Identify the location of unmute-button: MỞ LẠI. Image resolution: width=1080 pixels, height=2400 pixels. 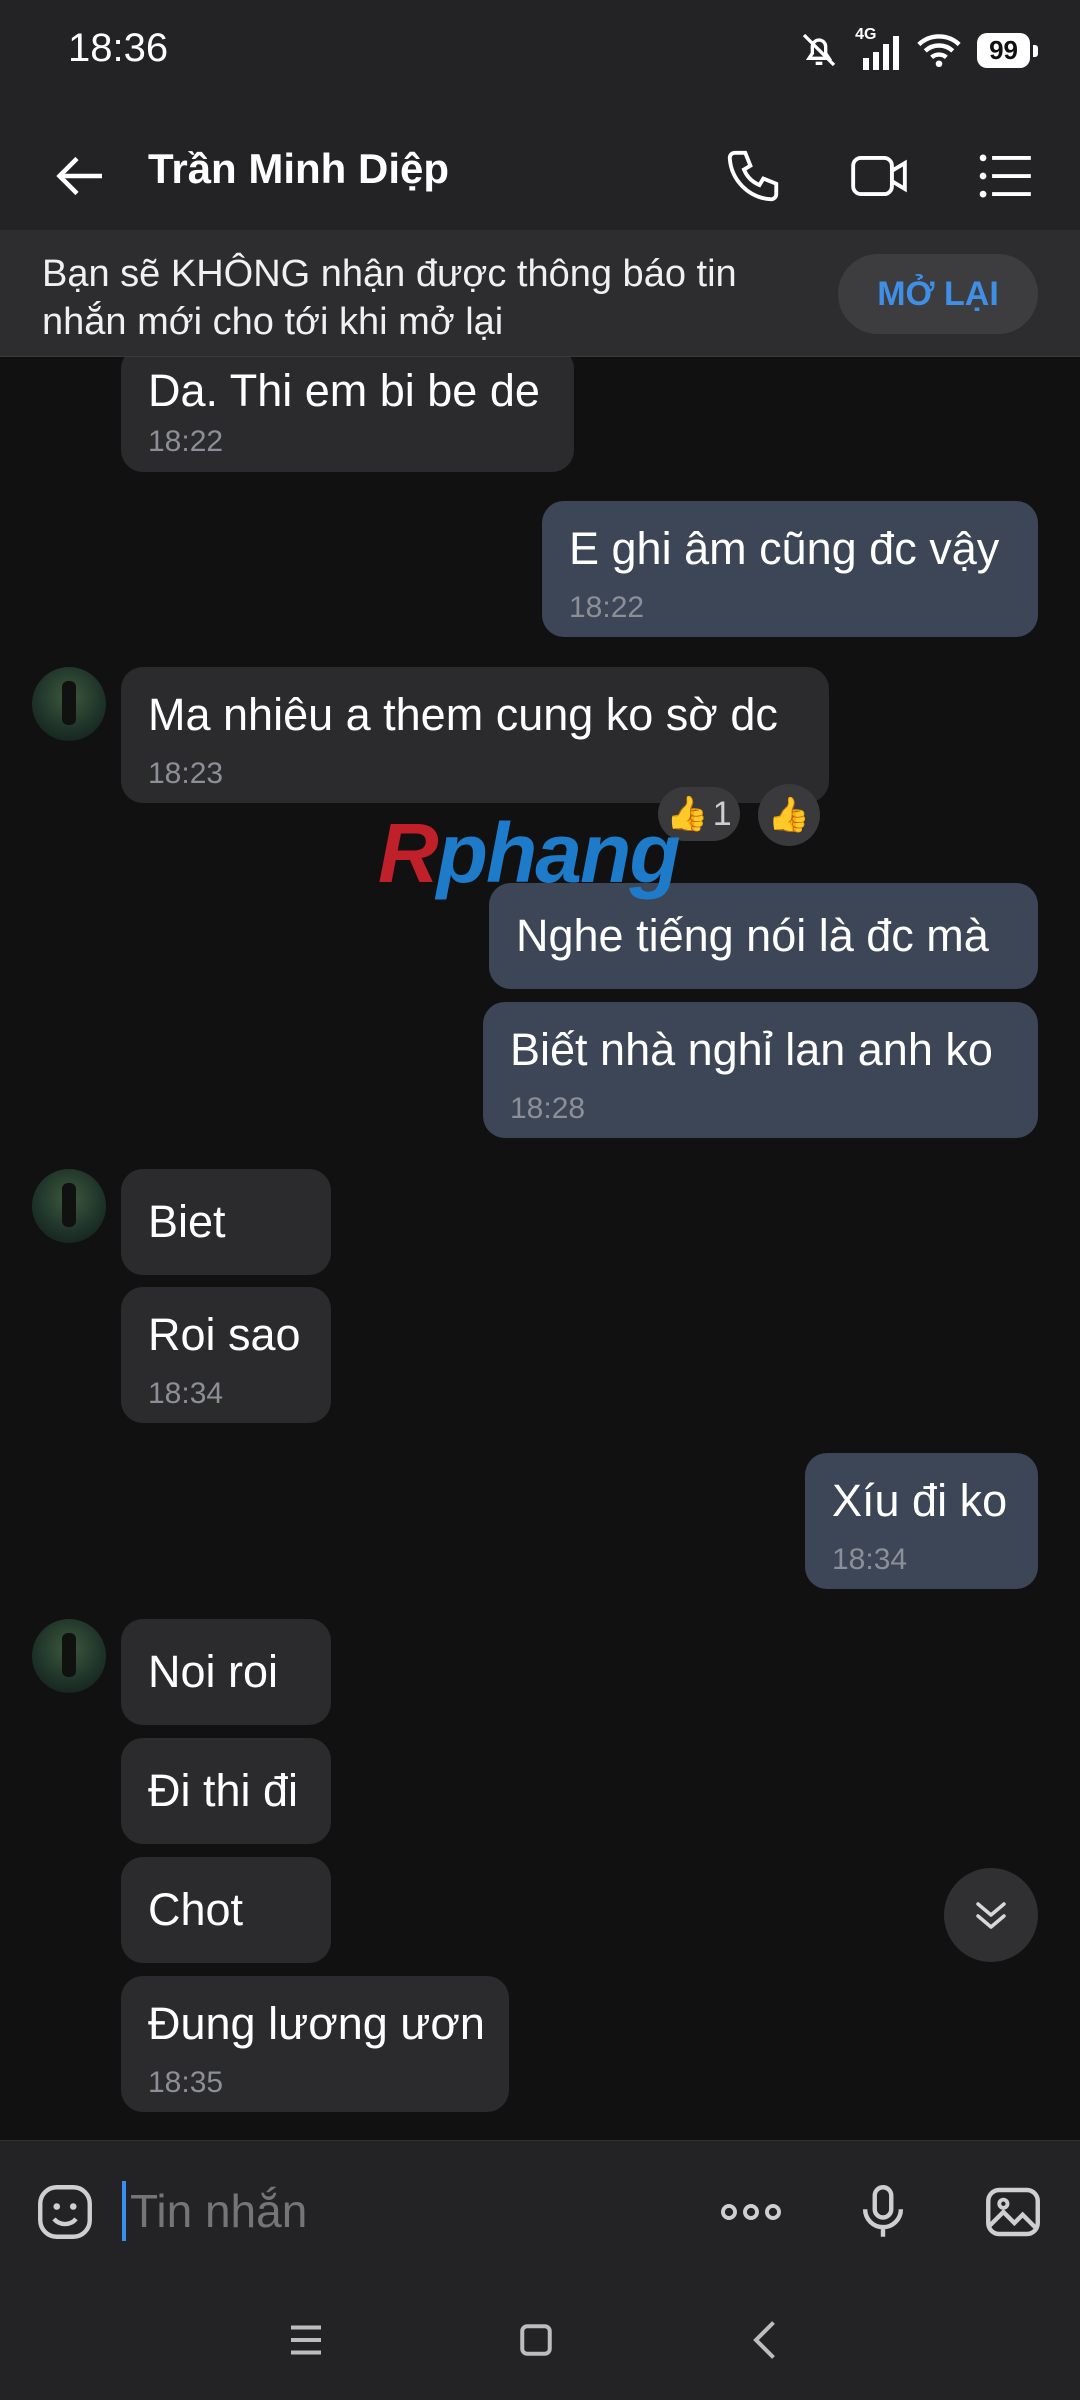
(938, 294).